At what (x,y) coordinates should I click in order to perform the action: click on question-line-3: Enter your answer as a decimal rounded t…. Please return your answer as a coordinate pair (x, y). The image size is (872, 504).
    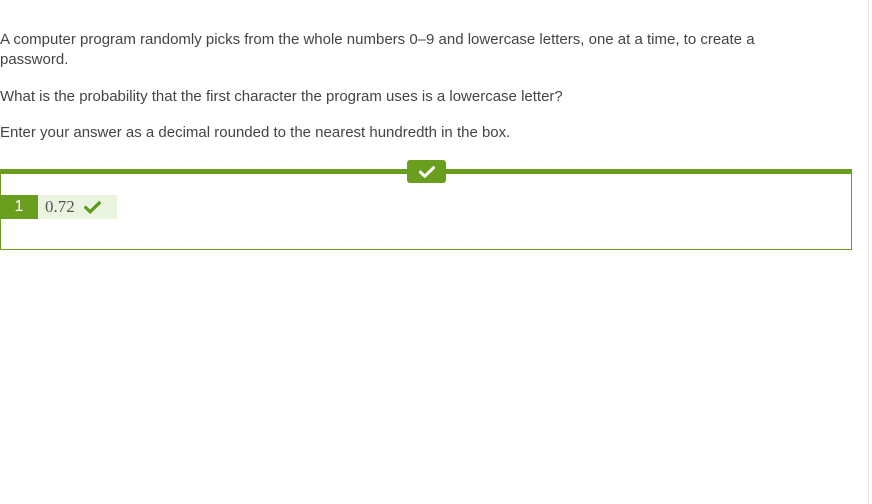
    Looking at the image, I should click on (255, 132).